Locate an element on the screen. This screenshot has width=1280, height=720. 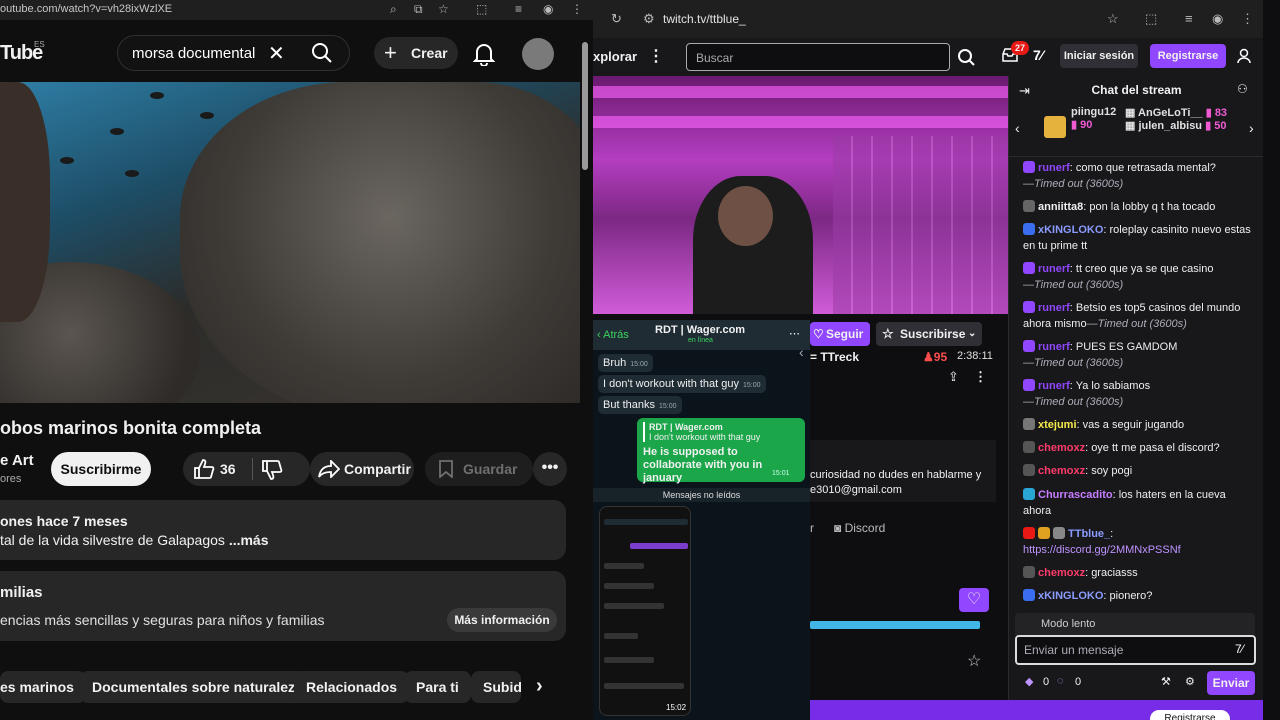
raid-icon: ⚒ is located at coordinates (1166, 681).